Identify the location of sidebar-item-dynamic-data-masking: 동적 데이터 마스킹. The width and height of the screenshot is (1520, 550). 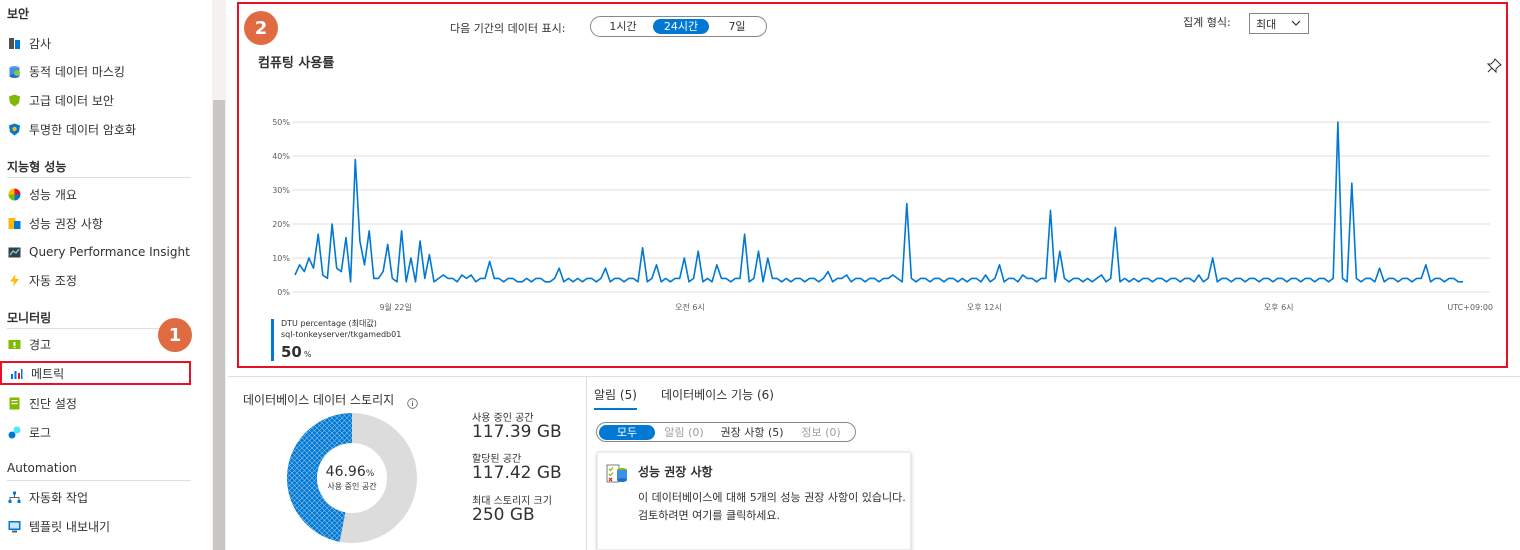
(95, 71).